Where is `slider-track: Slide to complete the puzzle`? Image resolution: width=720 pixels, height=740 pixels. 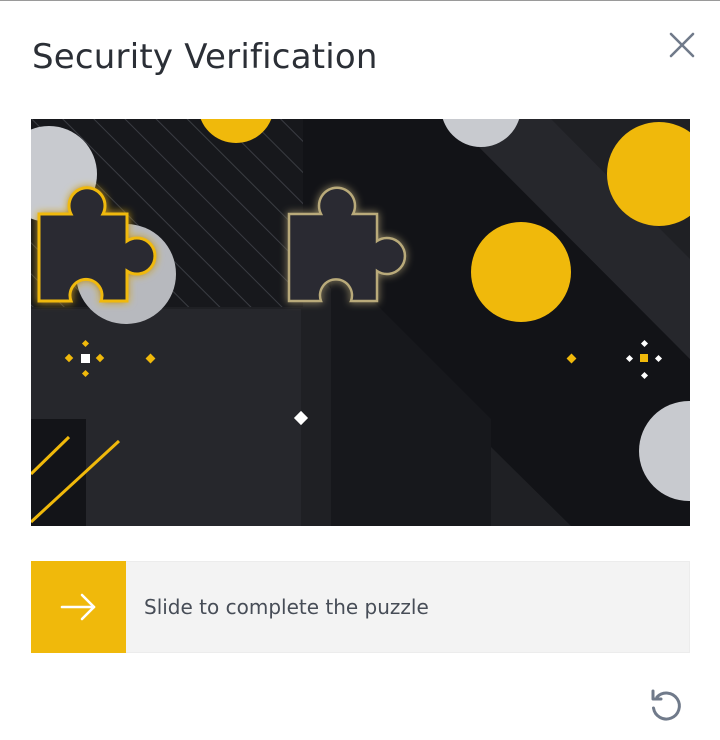
slider-track: Slide to complete the puzzle is located at coordinates (360, 607).